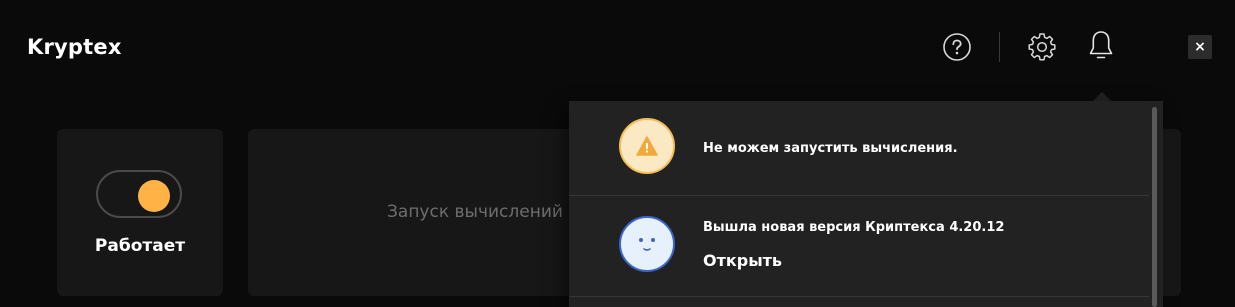 This screenshot has width=1235, height=307. I want to click on settings-button, so click(1042, 47).